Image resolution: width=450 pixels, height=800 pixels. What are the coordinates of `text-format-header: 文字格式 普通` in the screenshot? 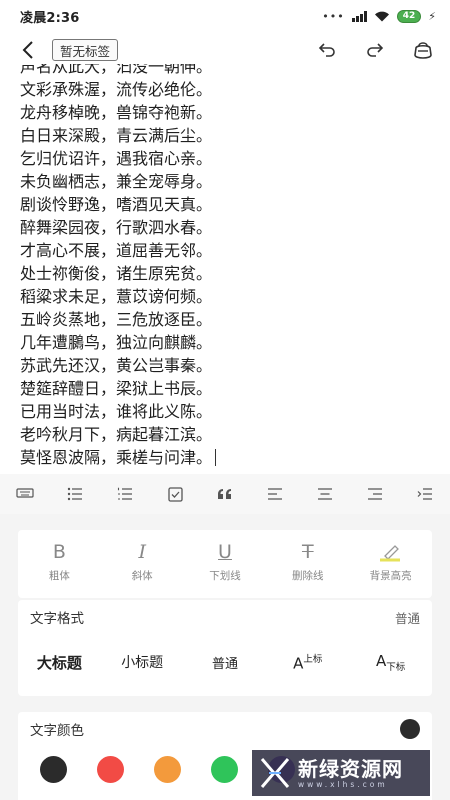 It's located at (225, 617).